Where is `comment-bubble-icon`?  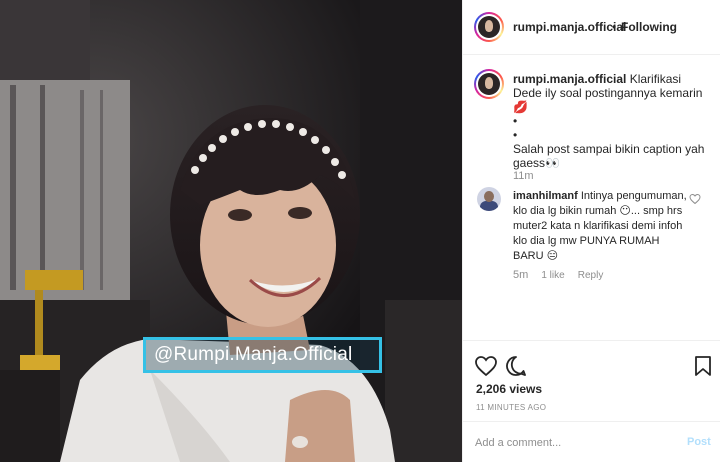
comment-bubble-icon is located at coordinates (516, 366).